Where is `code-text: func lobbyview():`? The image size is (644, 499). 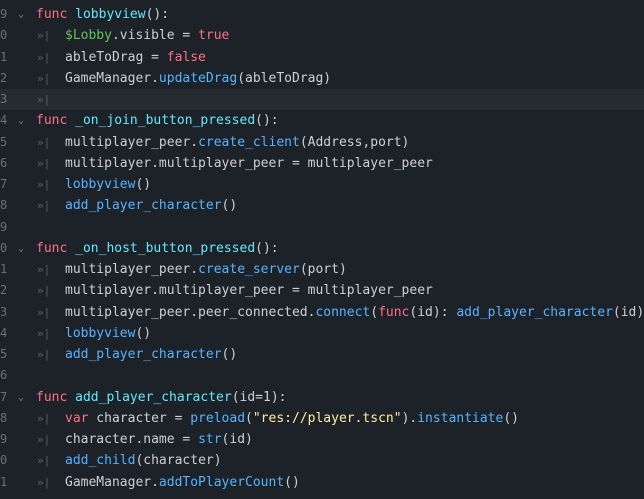 code-text: func lobbyview(): is located at coordinates (102, 14).